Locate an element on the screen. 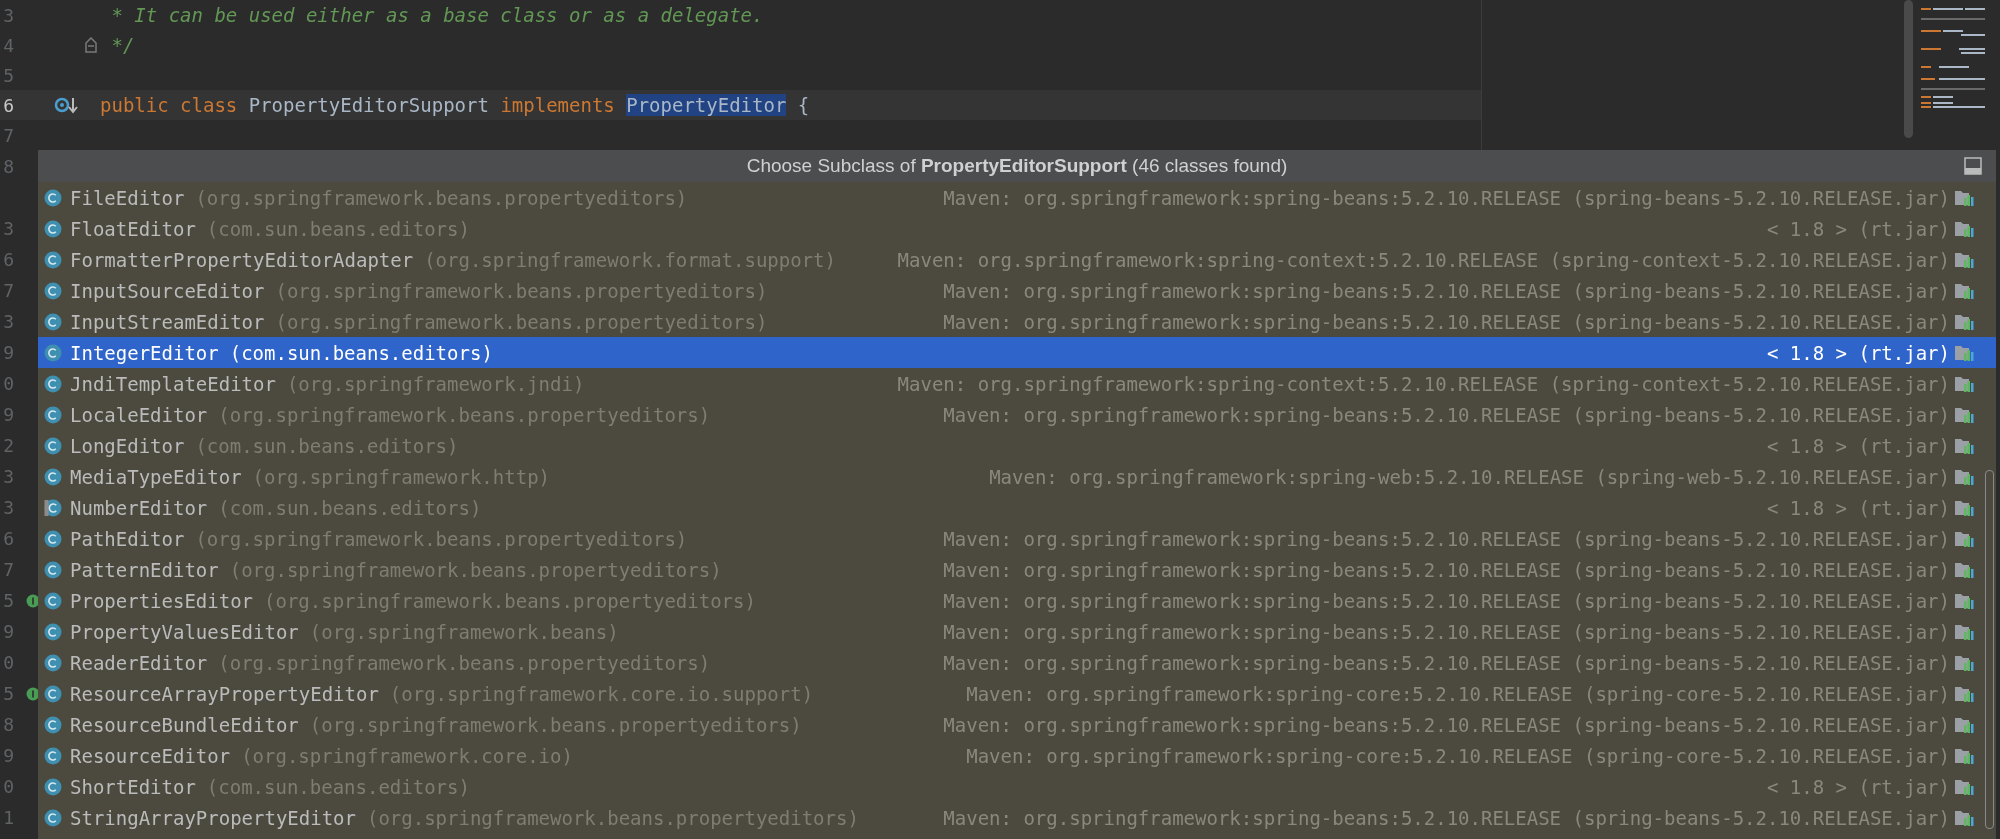 This screenshot has width=2000, height=839. line-number: 1 is located at coordinates (8, 817).